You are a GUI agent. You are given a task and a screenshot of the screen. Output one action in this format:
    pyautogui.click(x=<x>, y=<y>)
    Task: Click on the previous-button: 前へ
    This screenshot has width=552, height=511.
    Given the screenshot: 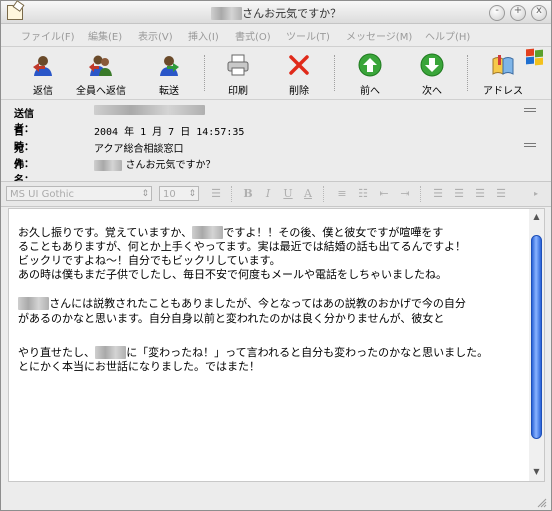 What is the action you would take?
    pyautogui.click(x=370, y=74)
    